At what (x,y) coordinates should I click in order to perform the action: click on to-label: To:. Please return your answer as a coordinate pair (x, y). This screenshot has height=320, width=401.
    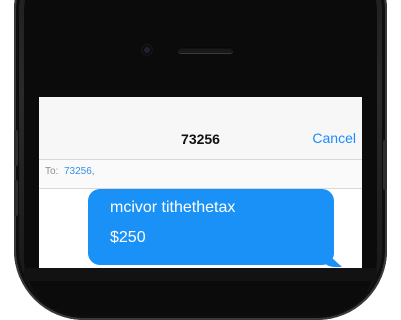
    Looking at the image, I should click on (52, 171).